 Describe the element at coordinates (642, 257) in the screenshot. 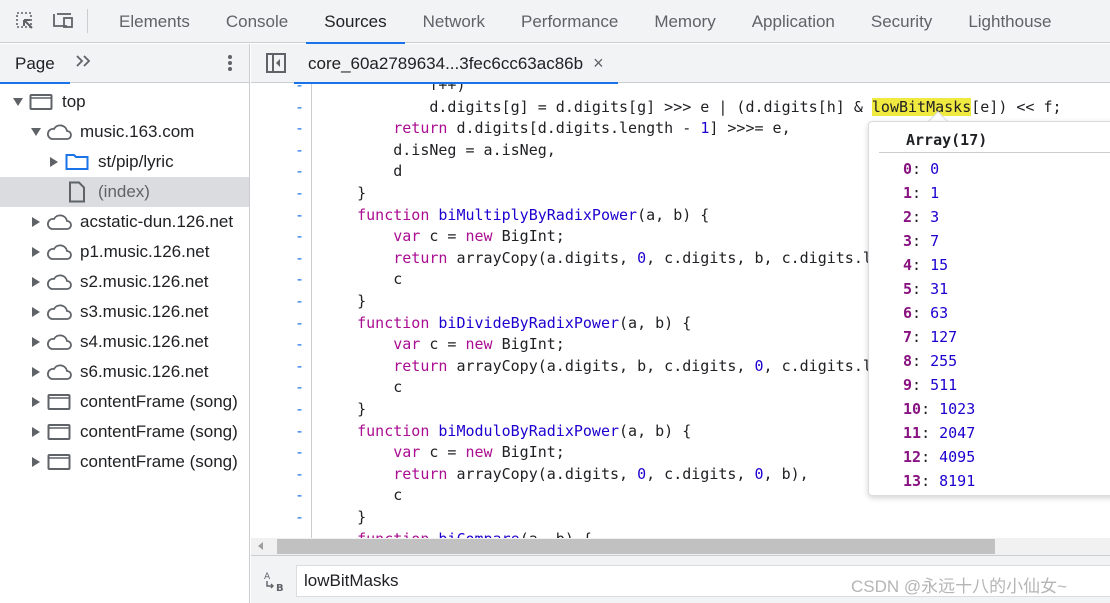

I see `code-number: 0` at that location.